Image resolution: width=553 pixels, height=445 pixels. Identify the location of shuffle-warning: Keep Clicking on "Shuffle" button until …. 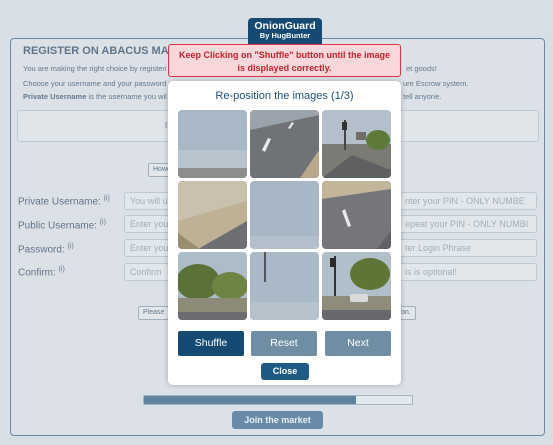
(284, 60).